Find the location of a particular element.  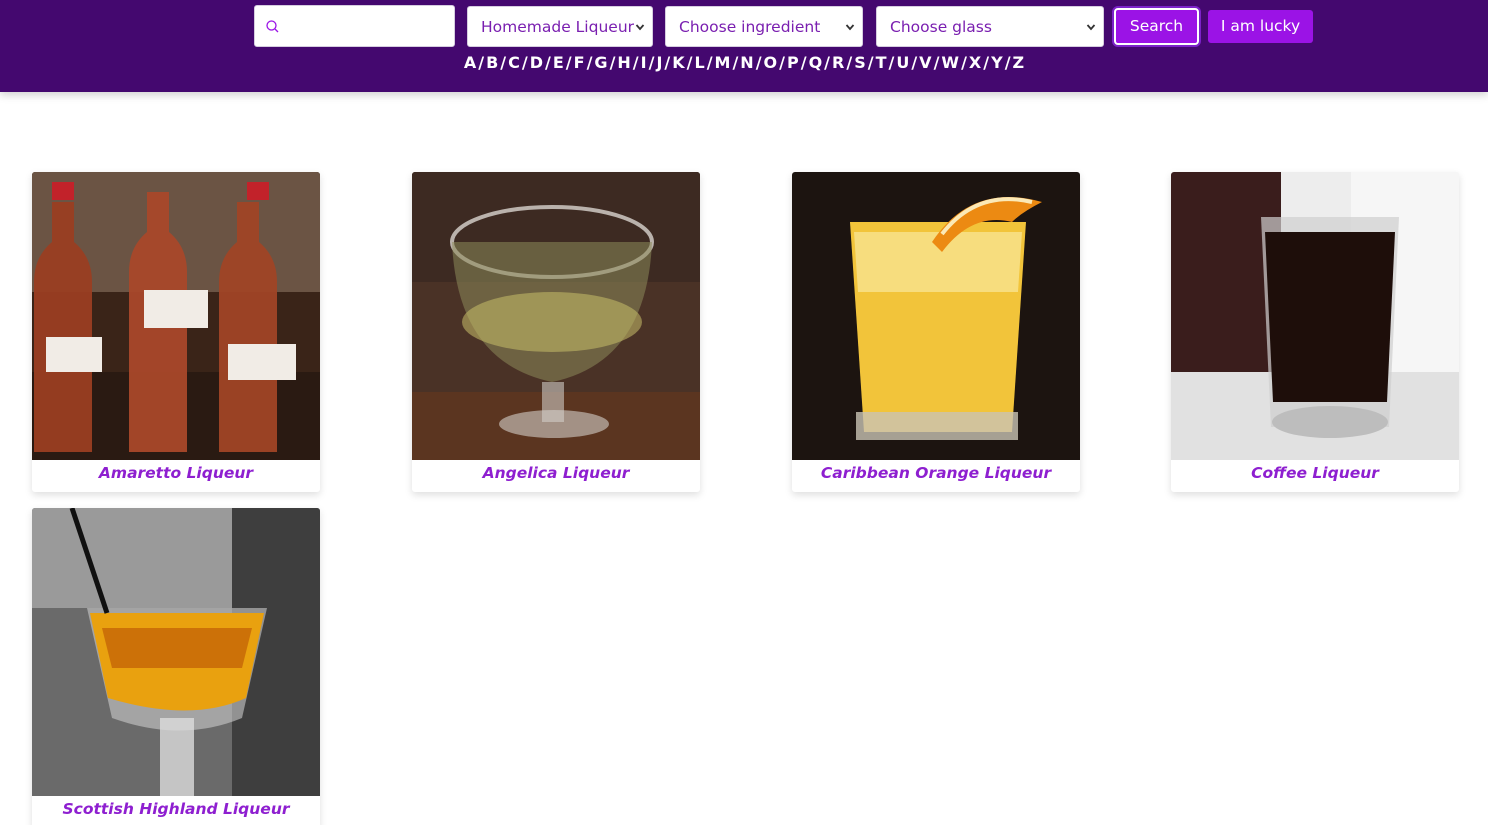

alphabet-link-o: O is located at coordinates (771, 62).